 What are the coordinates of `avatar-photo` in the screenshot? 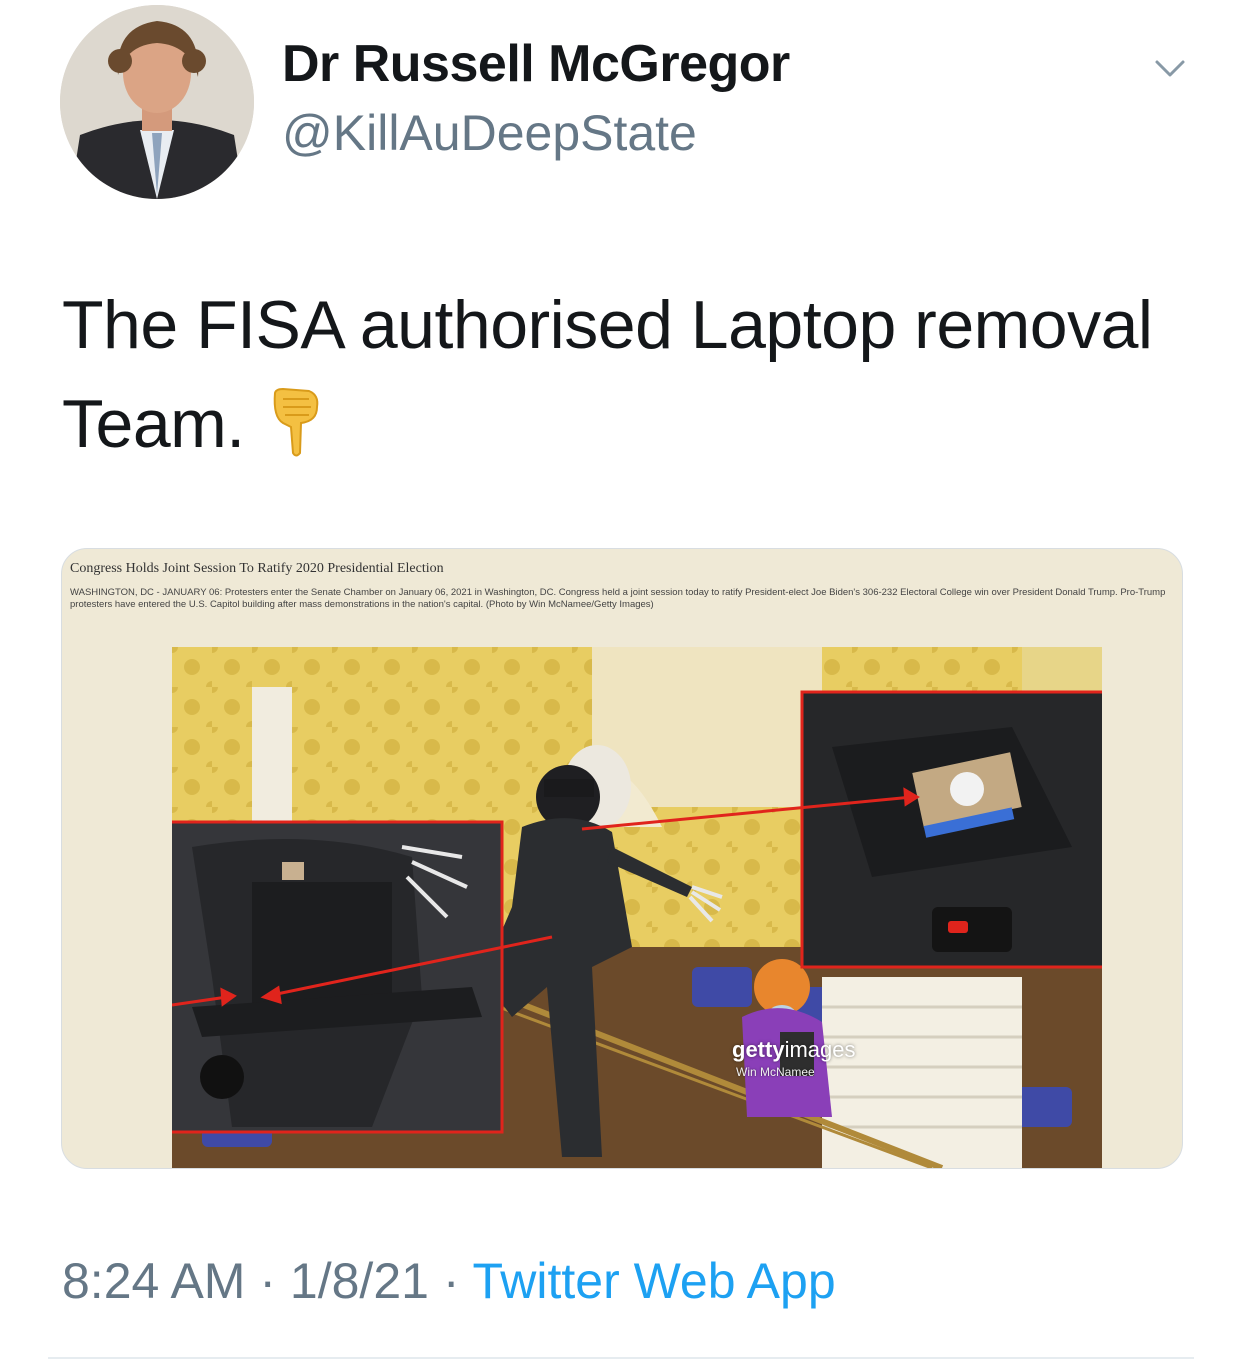 It's located at (157, 102).